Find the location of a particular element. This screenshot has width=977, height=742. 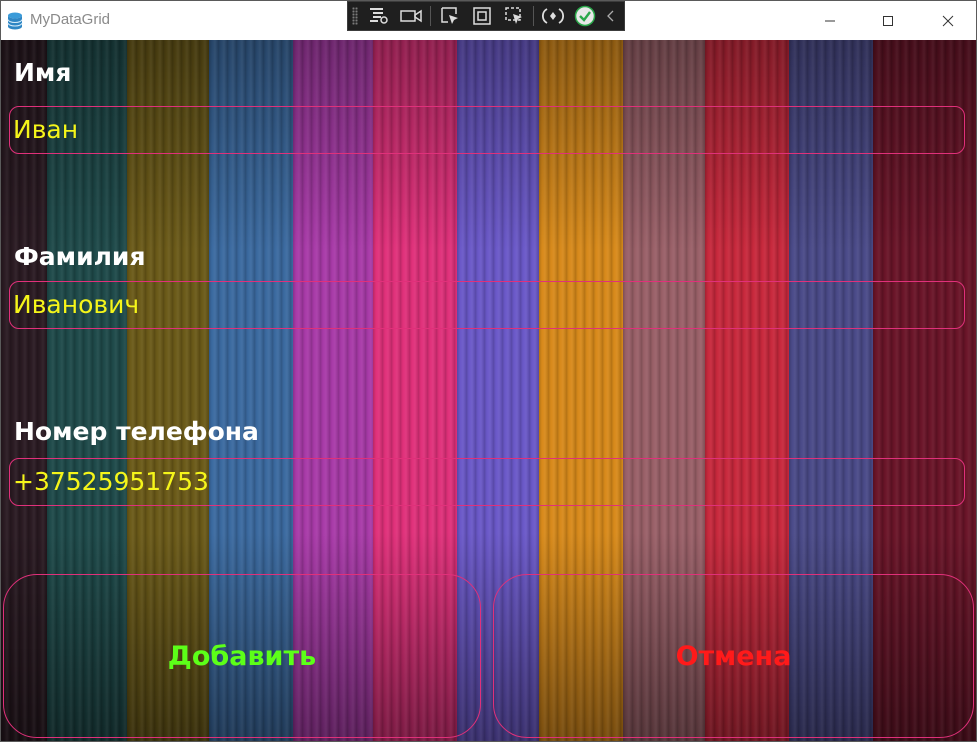

database-icon is located at coordinates (15, 21).